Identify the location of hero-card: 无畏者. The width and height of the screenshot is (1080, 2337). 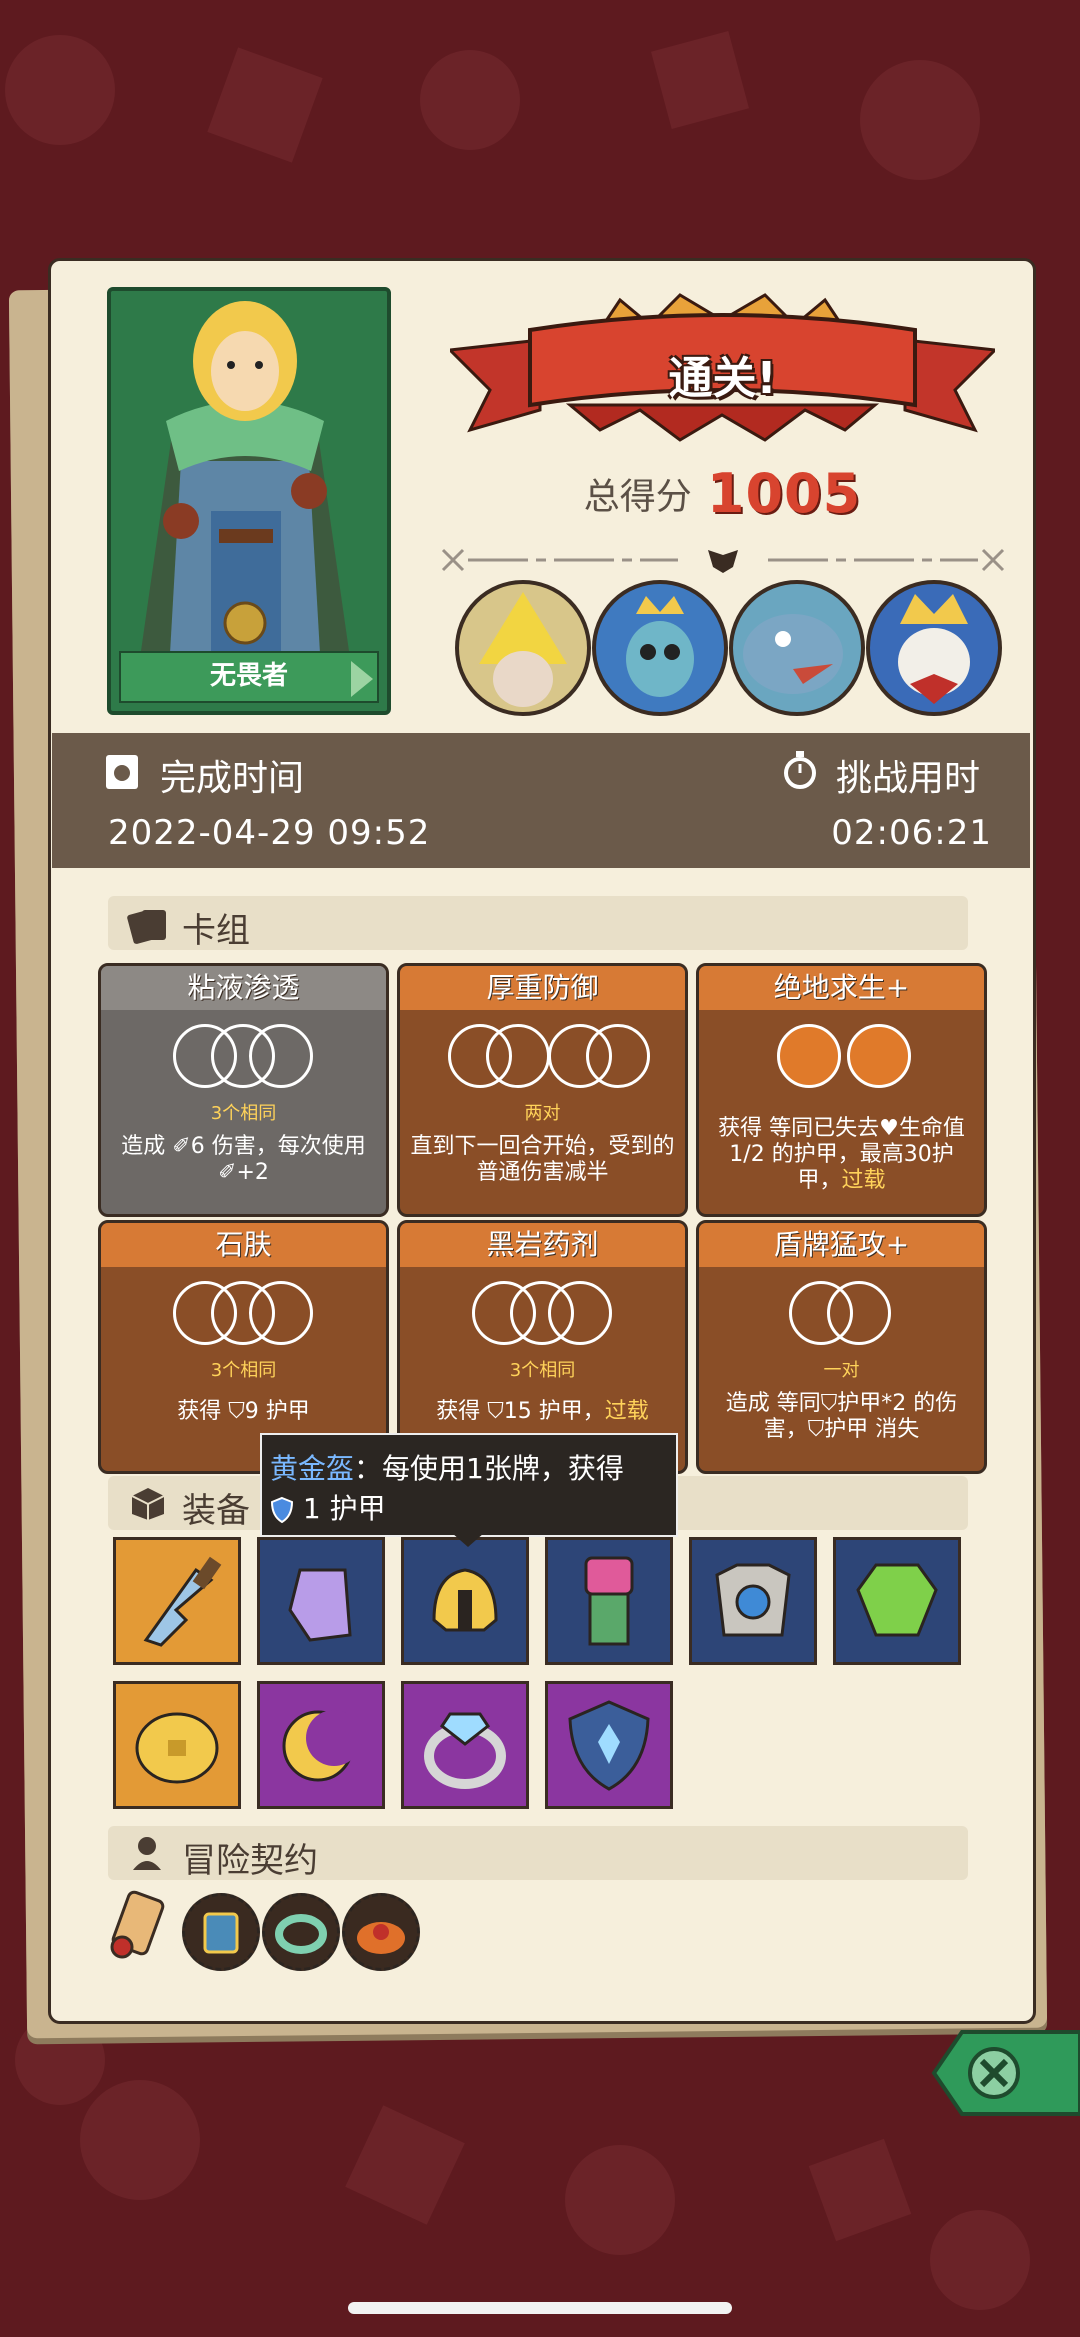
(249, 501).